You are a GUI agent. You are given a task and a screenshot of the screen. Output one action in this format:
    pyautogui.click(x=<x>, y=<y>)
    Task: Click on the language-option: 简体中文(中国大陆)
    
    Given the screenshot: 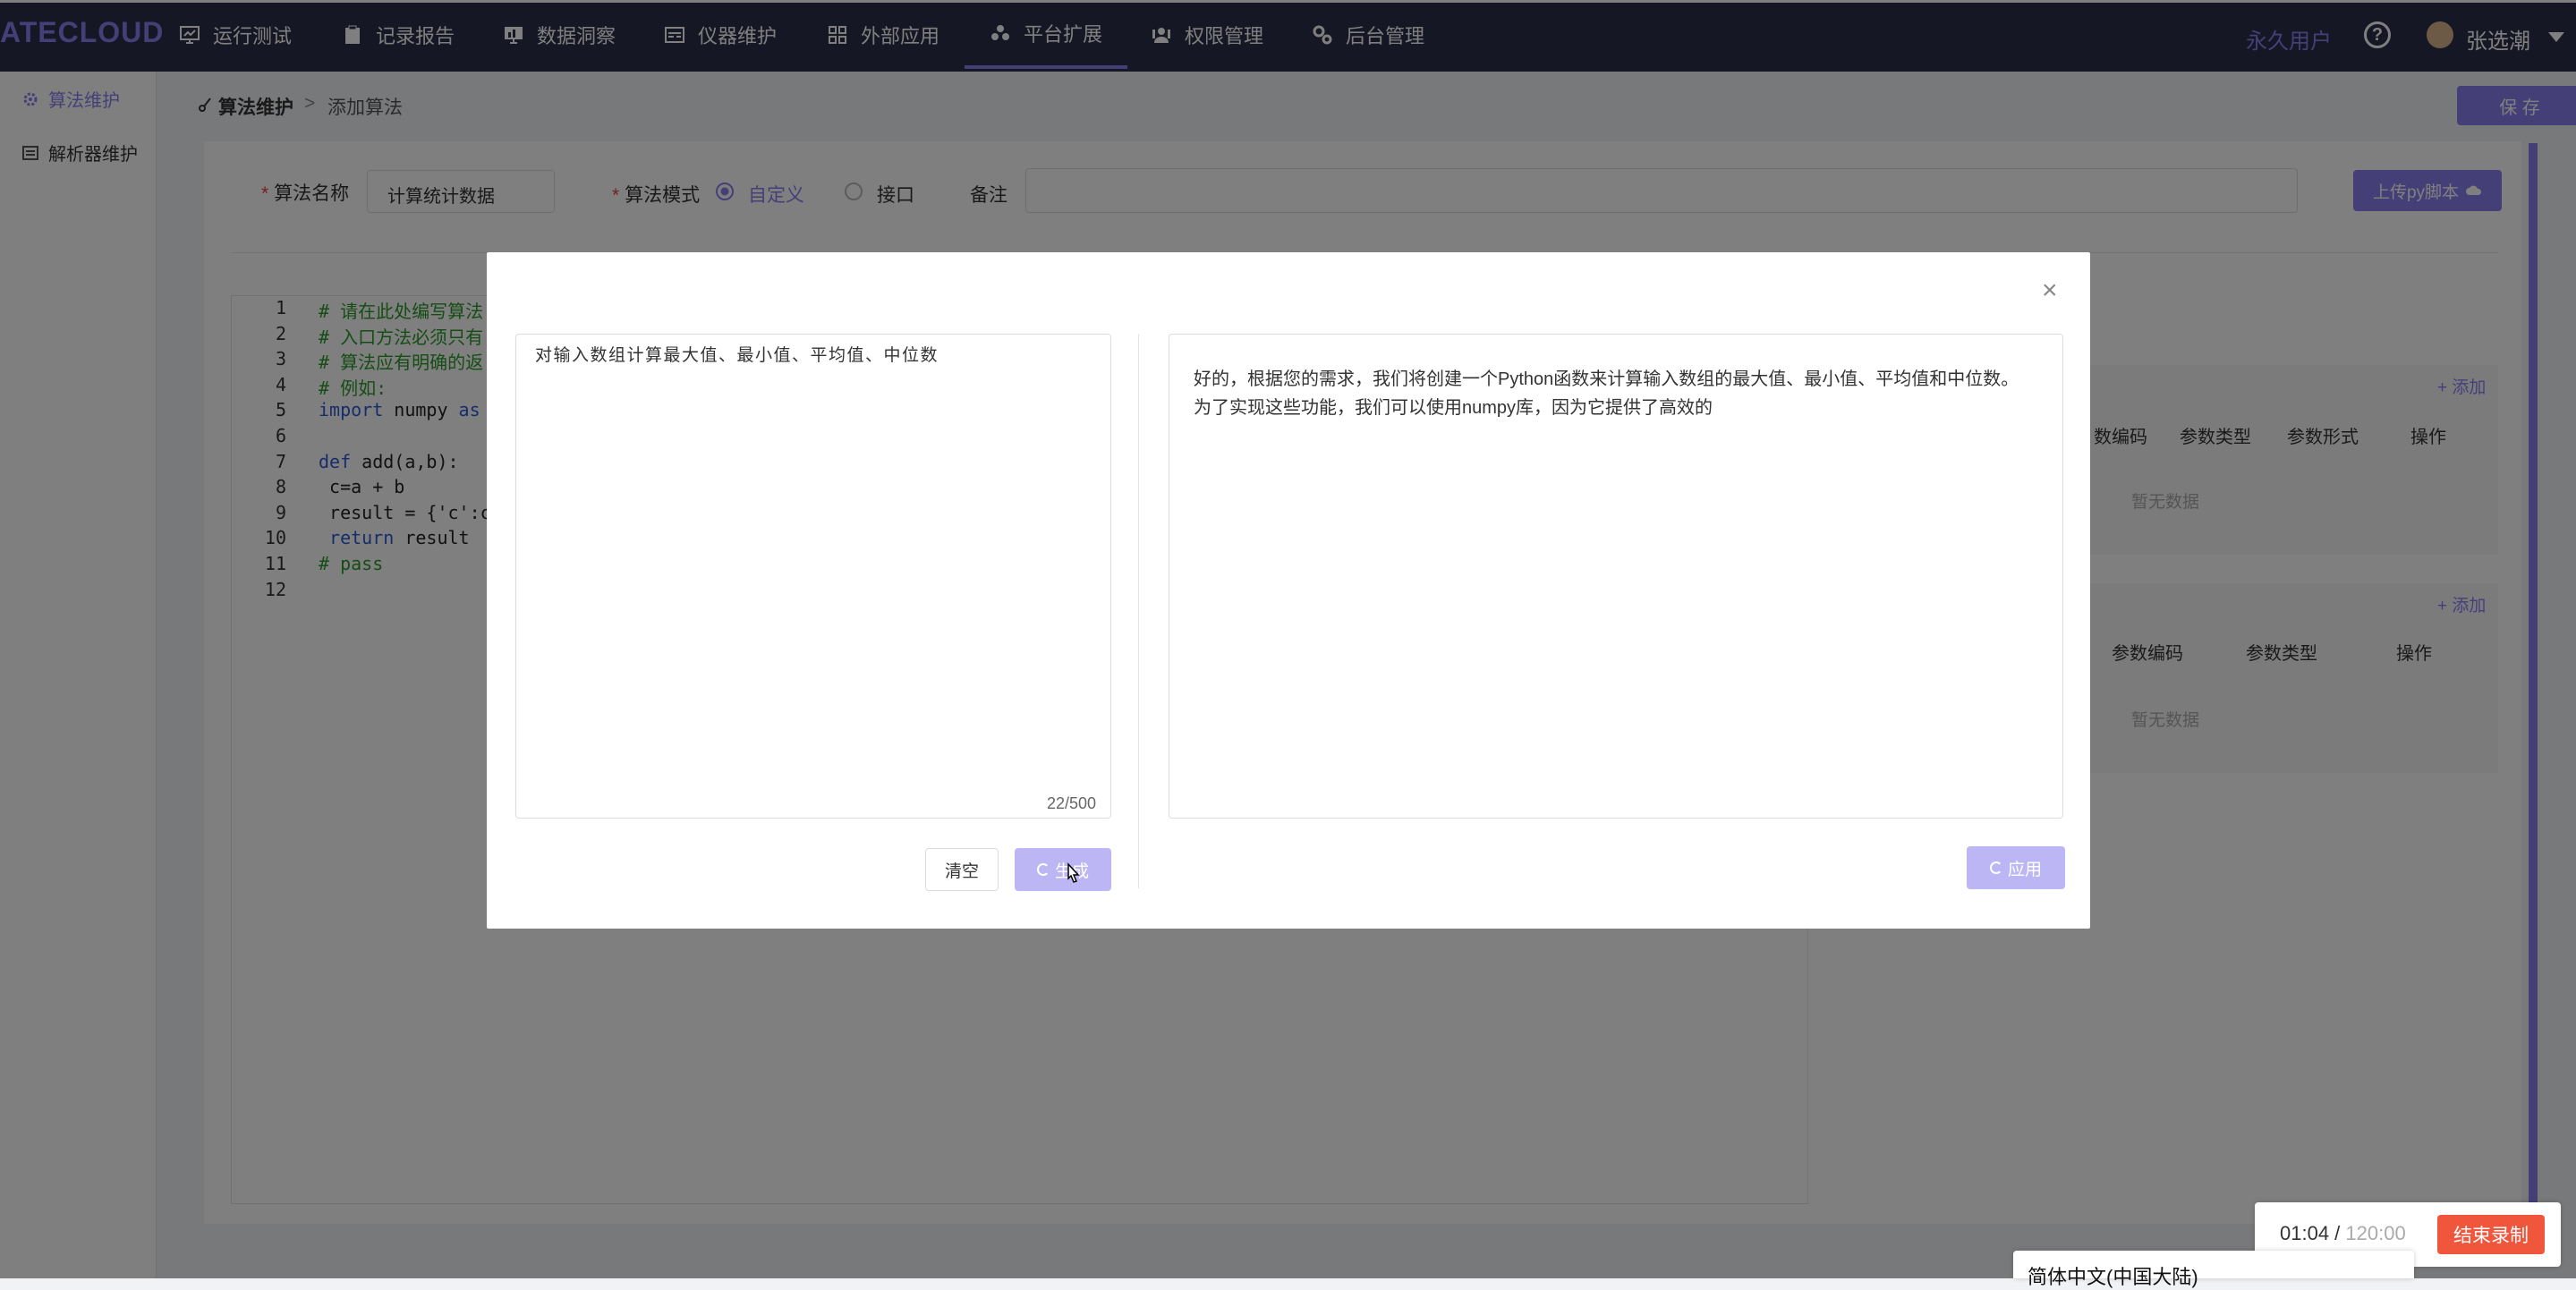 What is the action you would take?
    pyautogui.click(x=2113, y=1275)
    